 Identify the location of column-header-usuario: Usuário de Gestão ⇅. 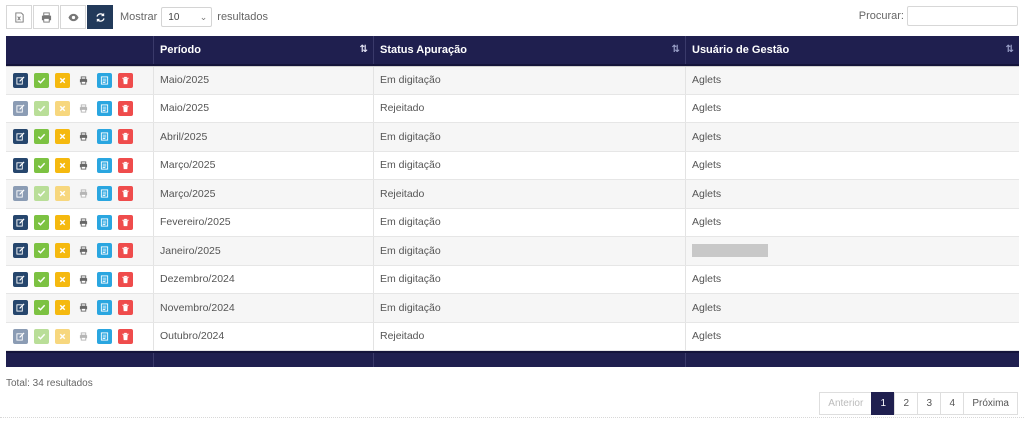
(852, 50).